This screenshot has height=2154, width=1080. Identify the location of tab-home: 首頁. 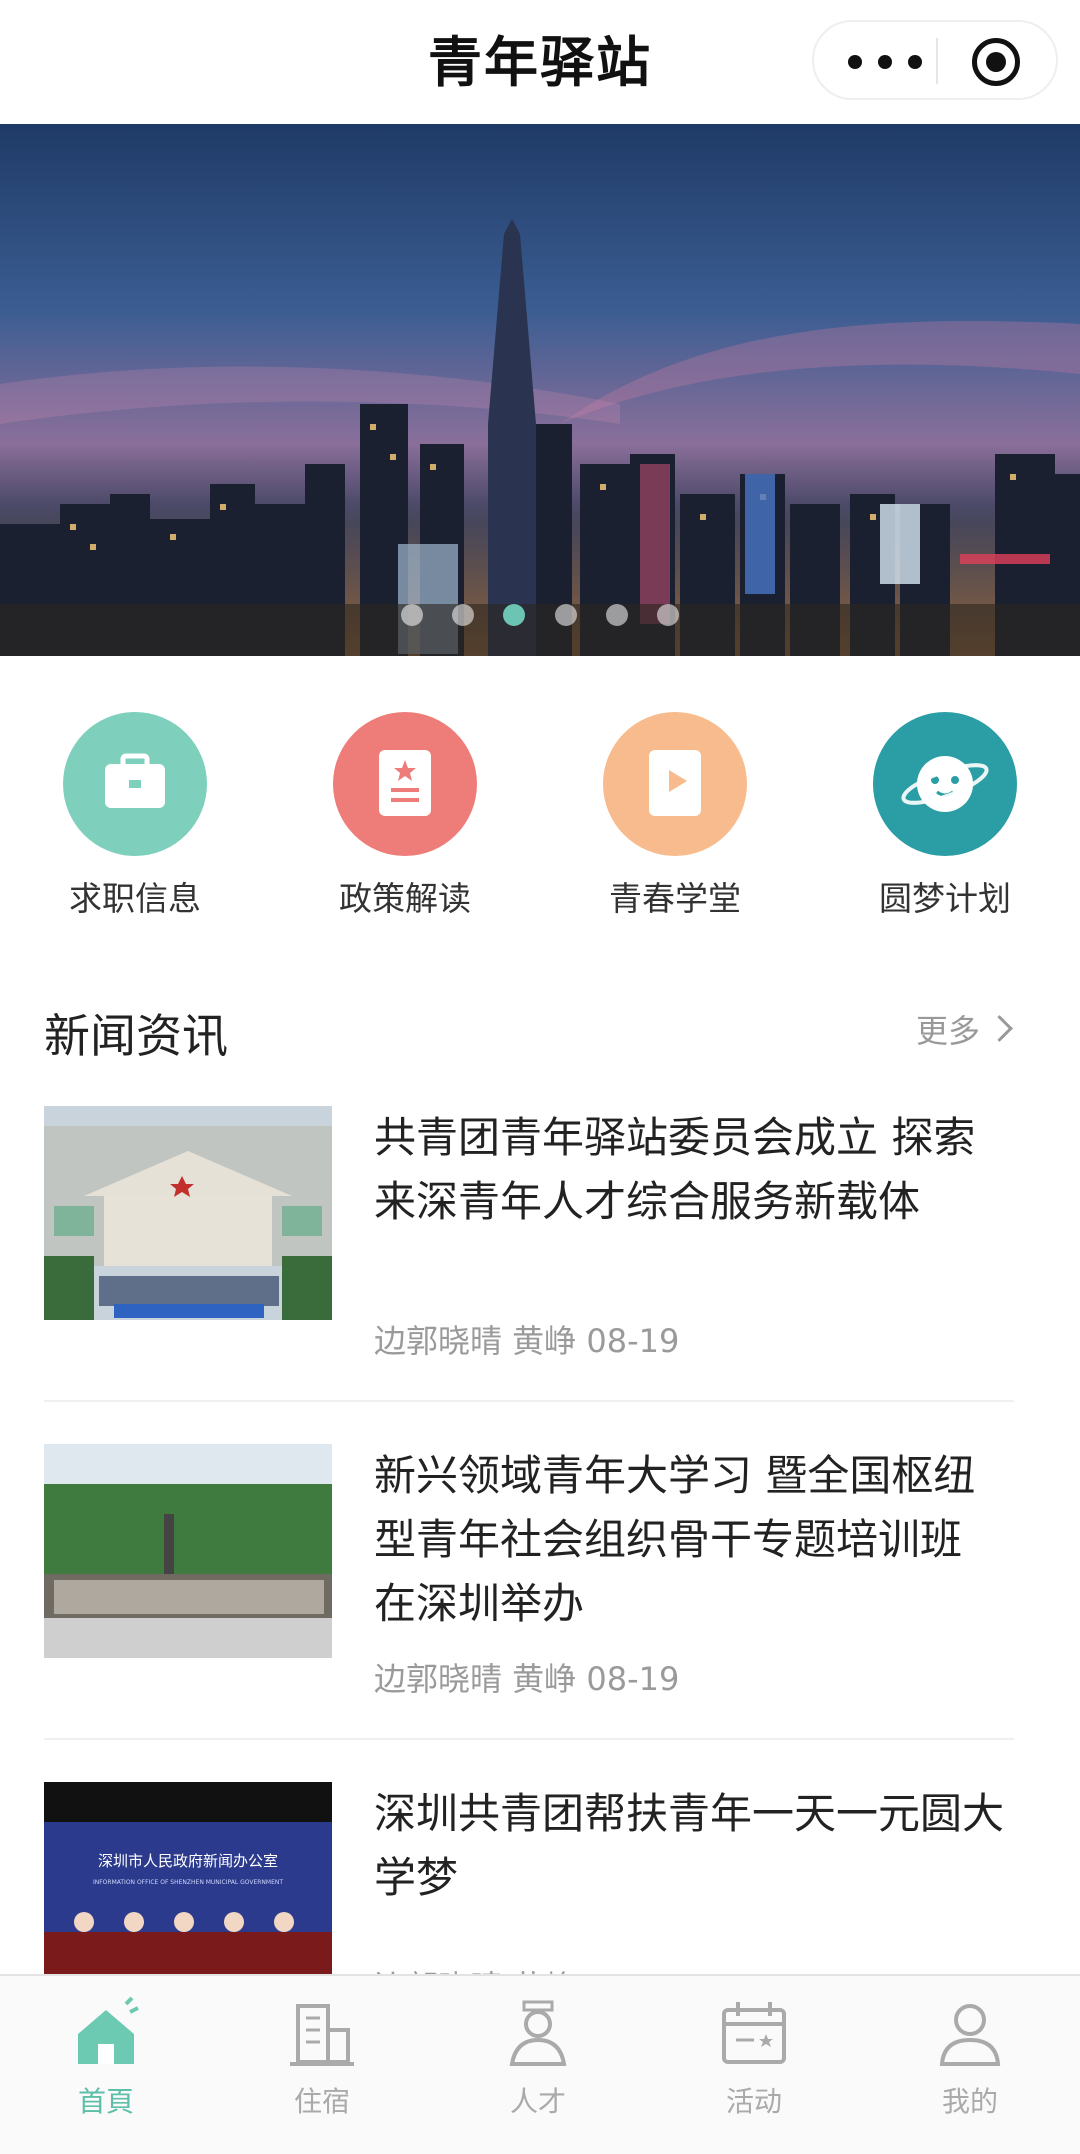
(106, 2057).